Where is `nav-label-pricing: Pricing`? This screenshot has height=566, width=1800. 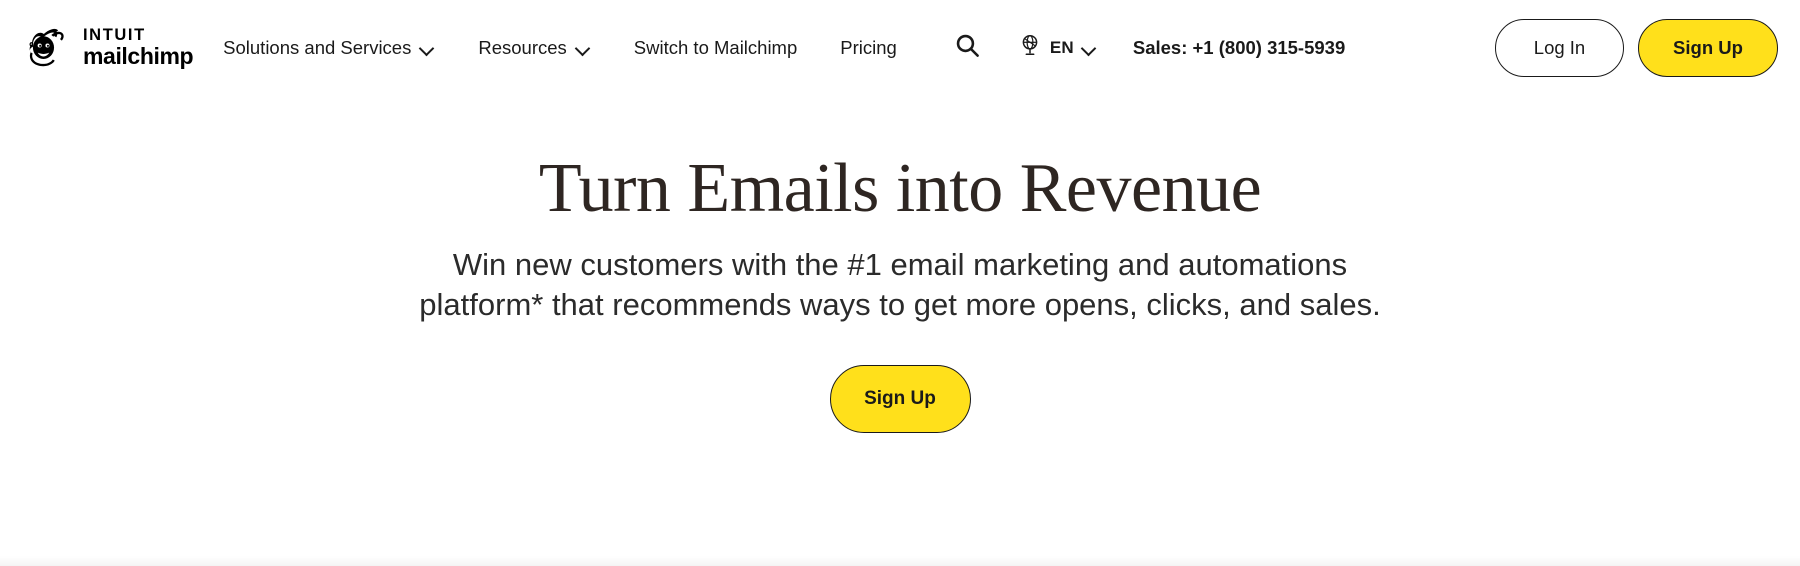 nav-label-pricing: Pricing is located at coordinates (868, 47).